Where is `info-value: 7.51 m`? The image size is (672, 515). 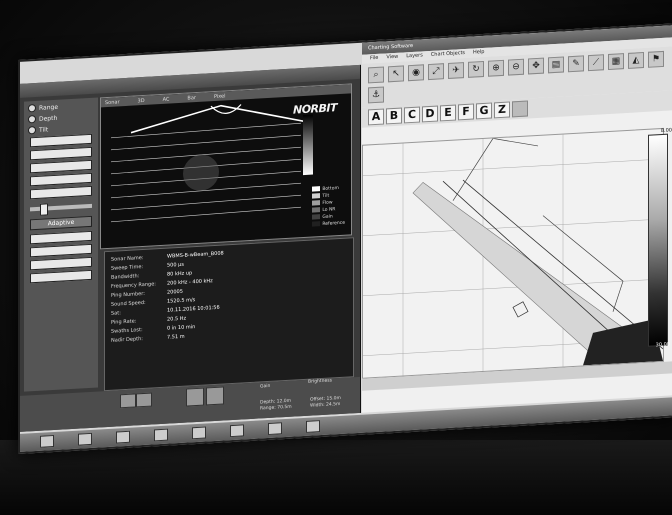
info-value: 7.51 m is located at coordinates (176, 337).